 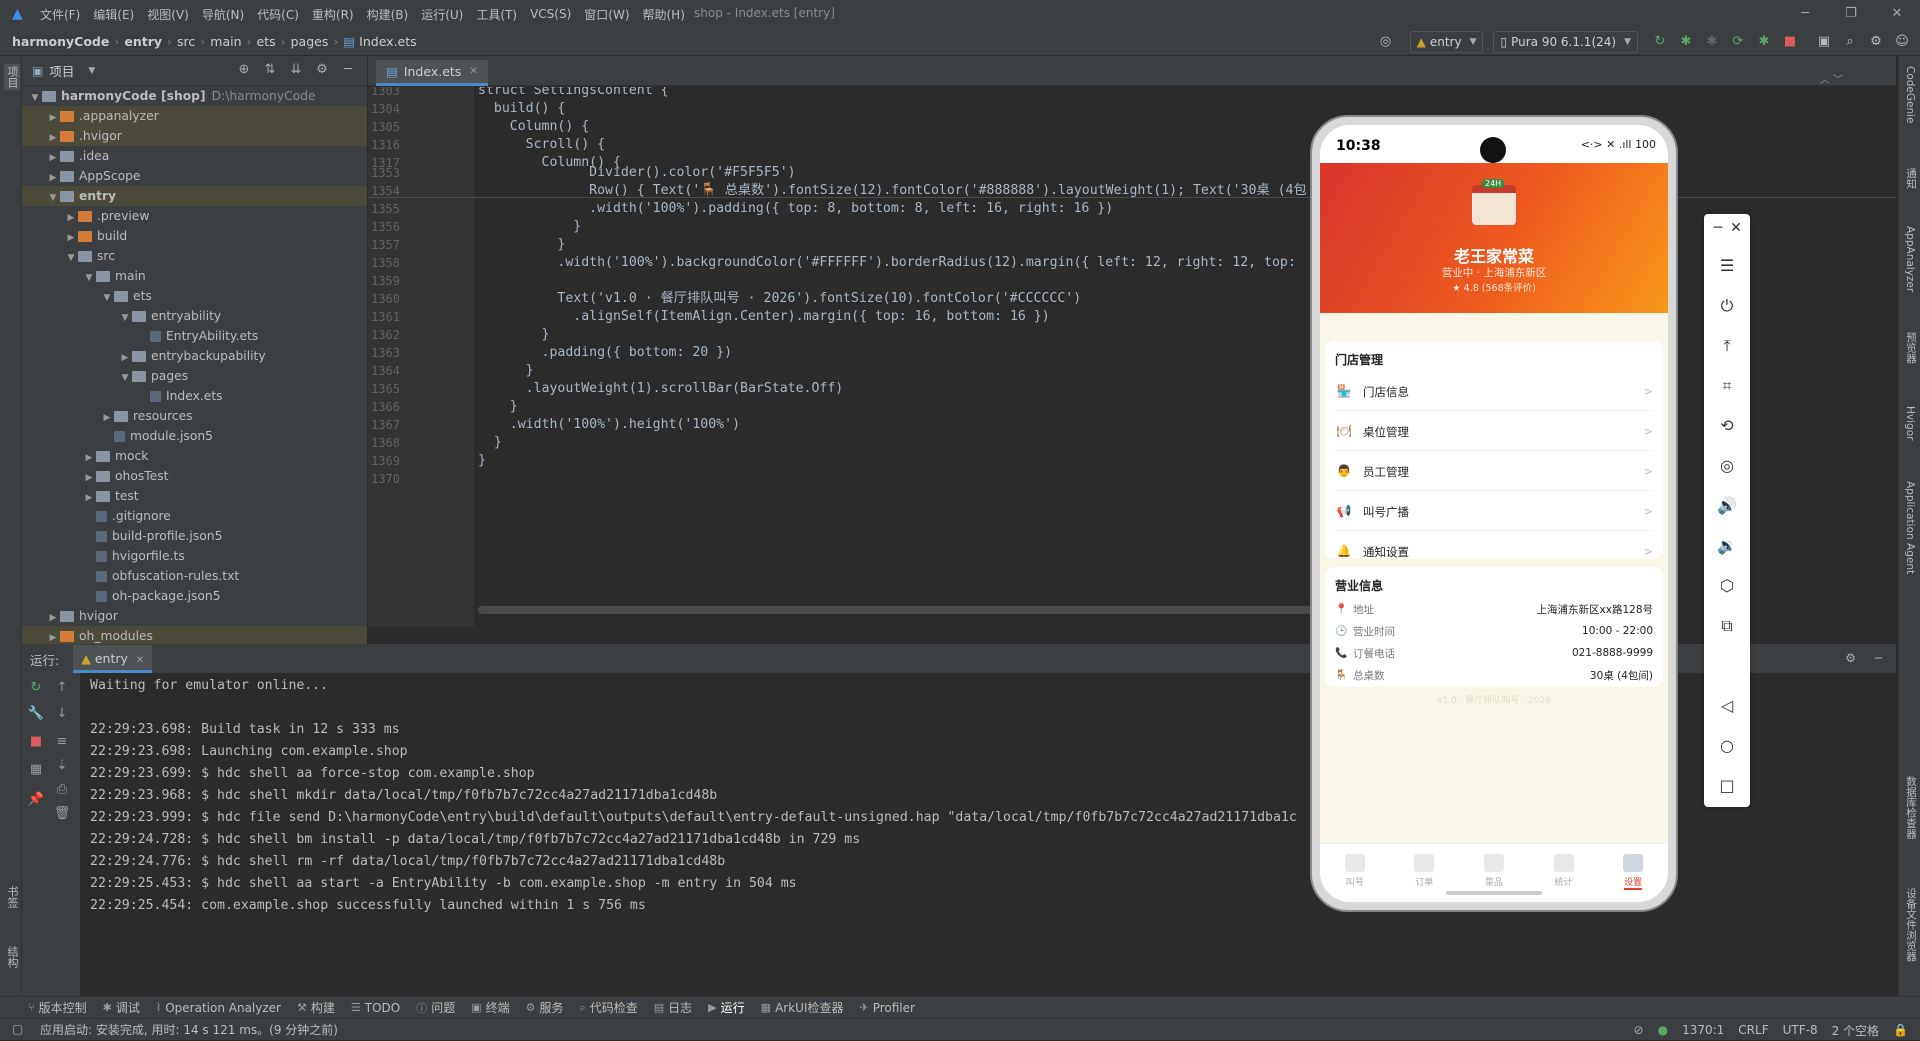 What do you see at coordinates (1911, 807) in the screenshot?
I see `tool-window-database-inspector: 数据库检查器` at bounding box center [1911, 807].